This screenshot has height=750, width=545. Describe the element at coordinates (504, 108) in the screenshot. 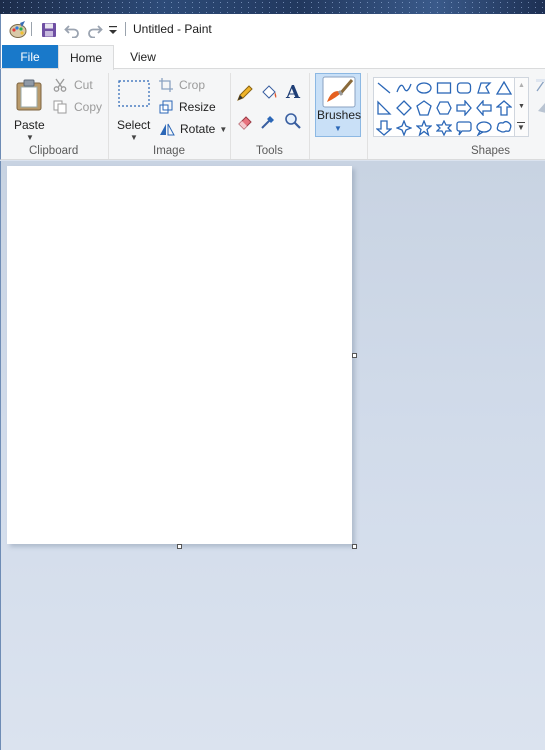

I see `up-arrow-shape-icon` at that location.